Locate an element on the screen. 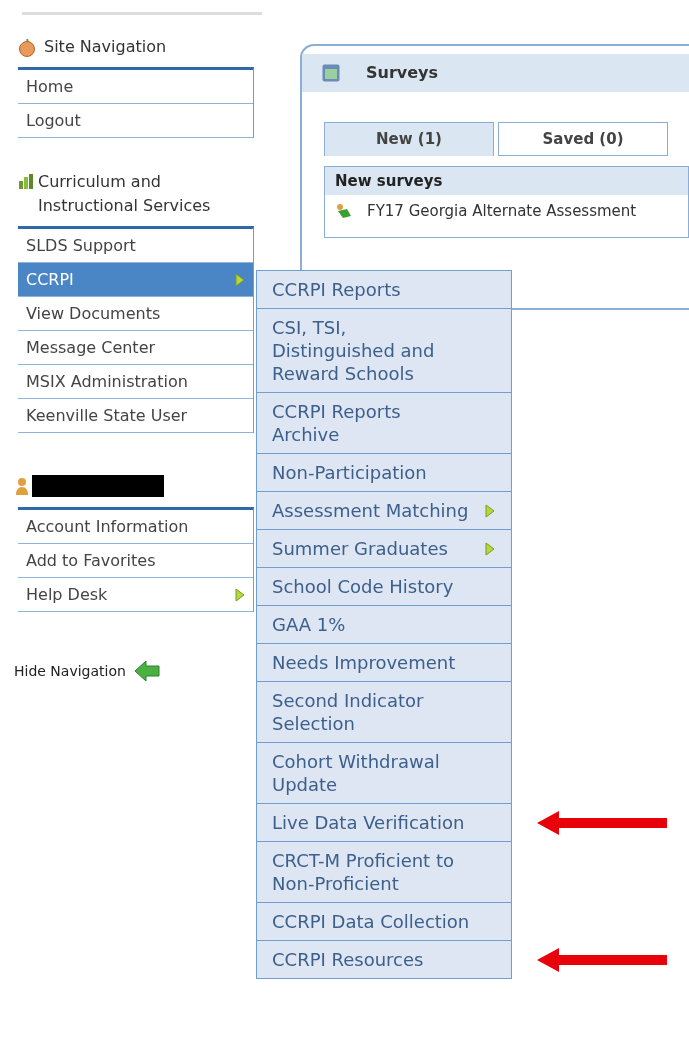 The image size is (689, 1046). menu-item: CCRPI Reports Archive is located at coordinates (384, 423).